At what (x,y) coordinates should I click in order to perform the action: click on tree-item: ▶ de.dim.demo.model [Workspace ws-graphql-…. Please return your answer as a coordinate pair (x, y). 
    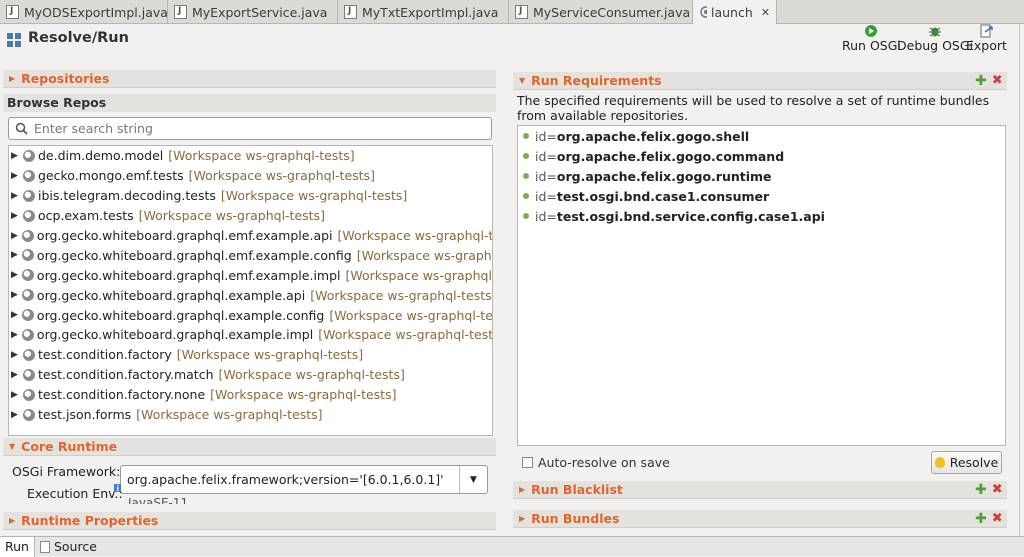
    Looking at the image, I should click on (250, 156).